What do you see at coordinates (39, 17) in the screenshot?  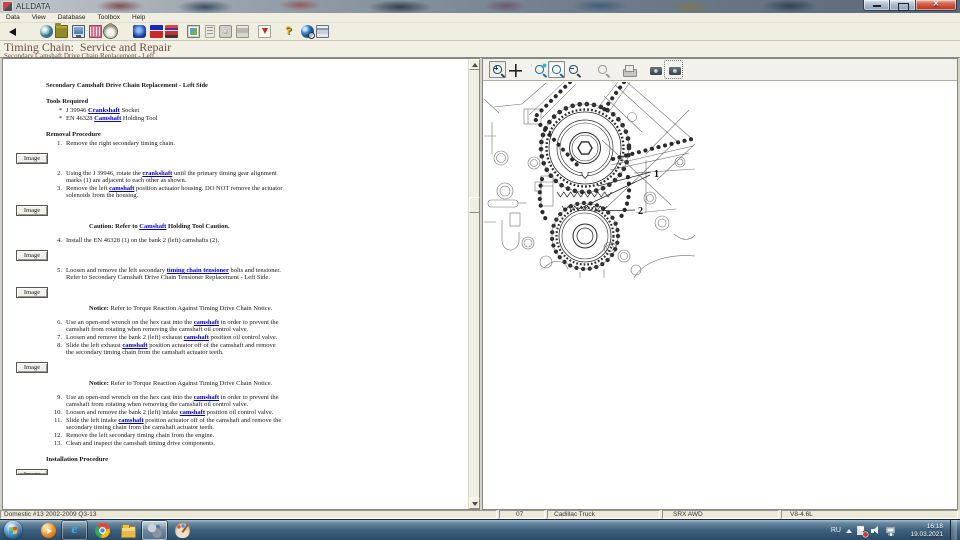 I see `menu-view: View` at bounding box center [39, 17].